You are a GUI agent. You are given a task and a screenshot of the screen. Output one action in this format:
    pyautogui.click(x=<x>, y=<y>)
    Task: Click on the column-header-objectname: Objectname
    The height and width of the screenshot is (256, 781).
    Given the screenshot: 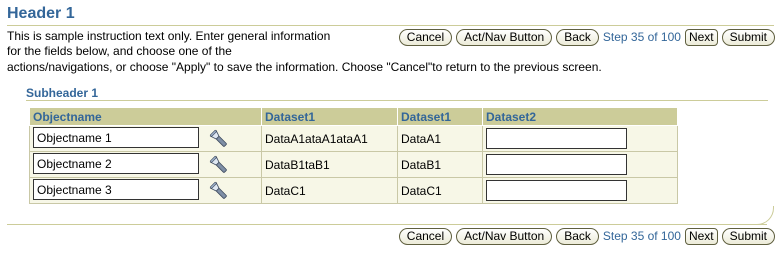 What is the action you would take?
    pyautogui.click(x=145, y=116)
    